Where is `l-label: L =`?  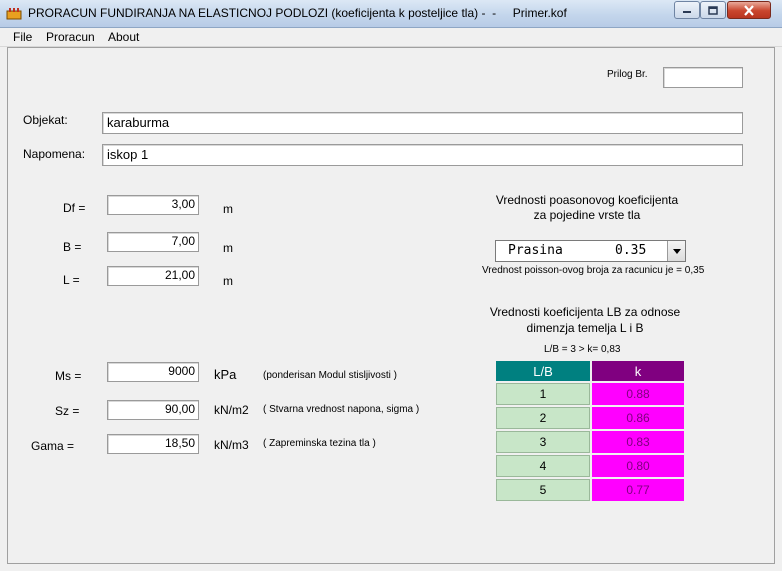 l-label: L = is located at coordinates (71, 280).